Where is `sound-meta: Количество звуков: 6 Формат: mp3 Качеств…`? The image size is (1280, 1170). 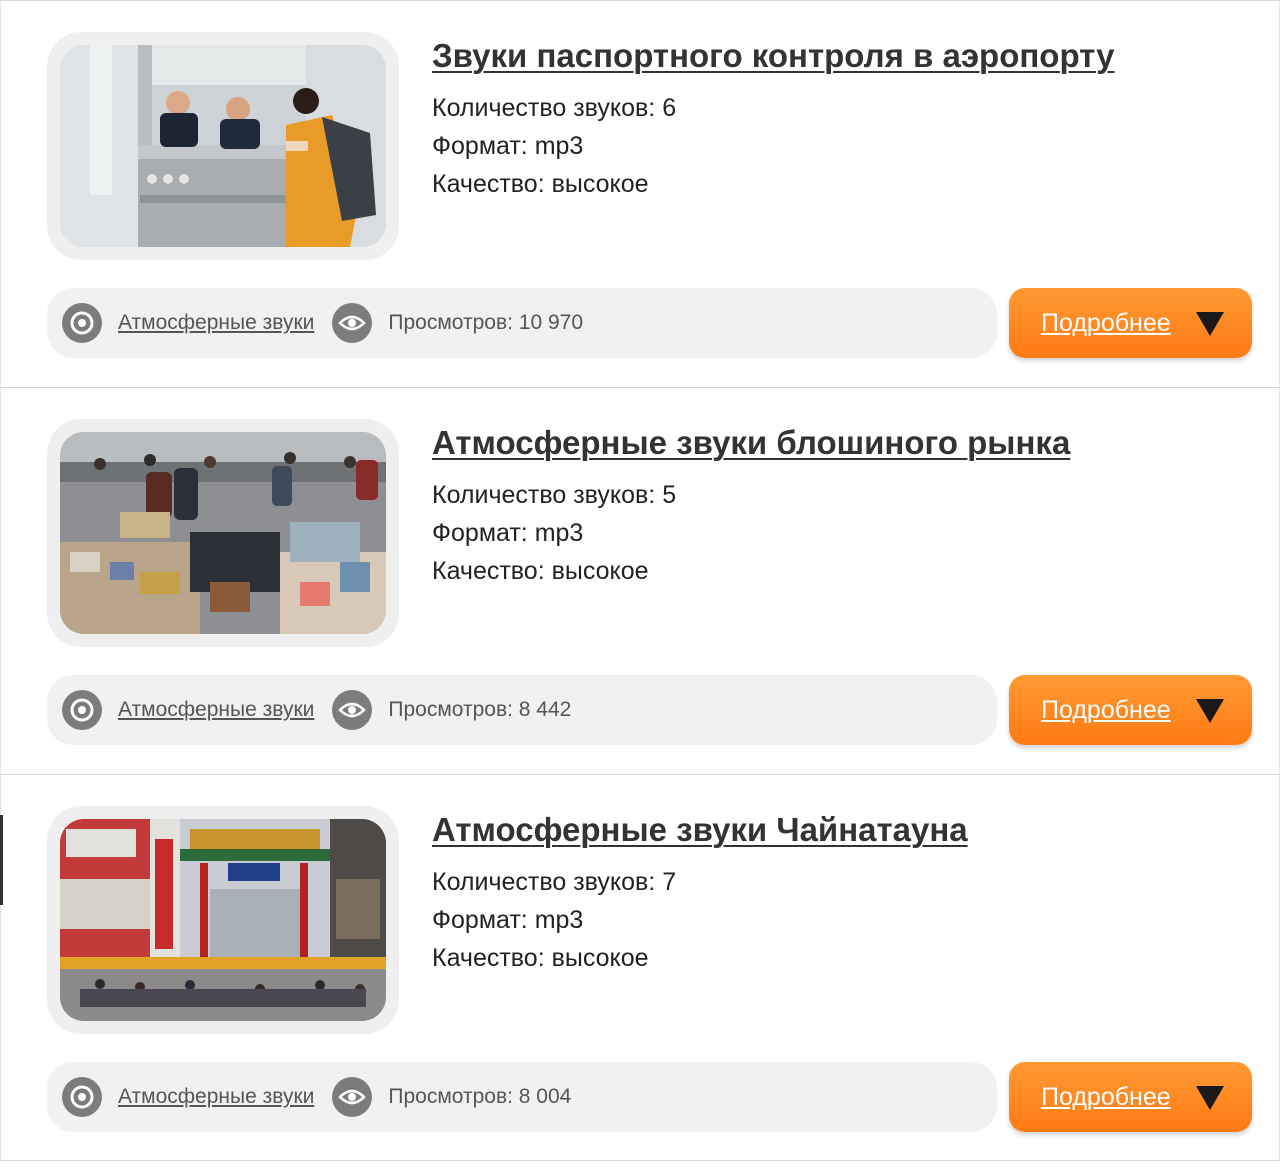 sound-meta: Количество звуков: 6 Формат: mp3 Качеств… is located at coordinates (554, 146).